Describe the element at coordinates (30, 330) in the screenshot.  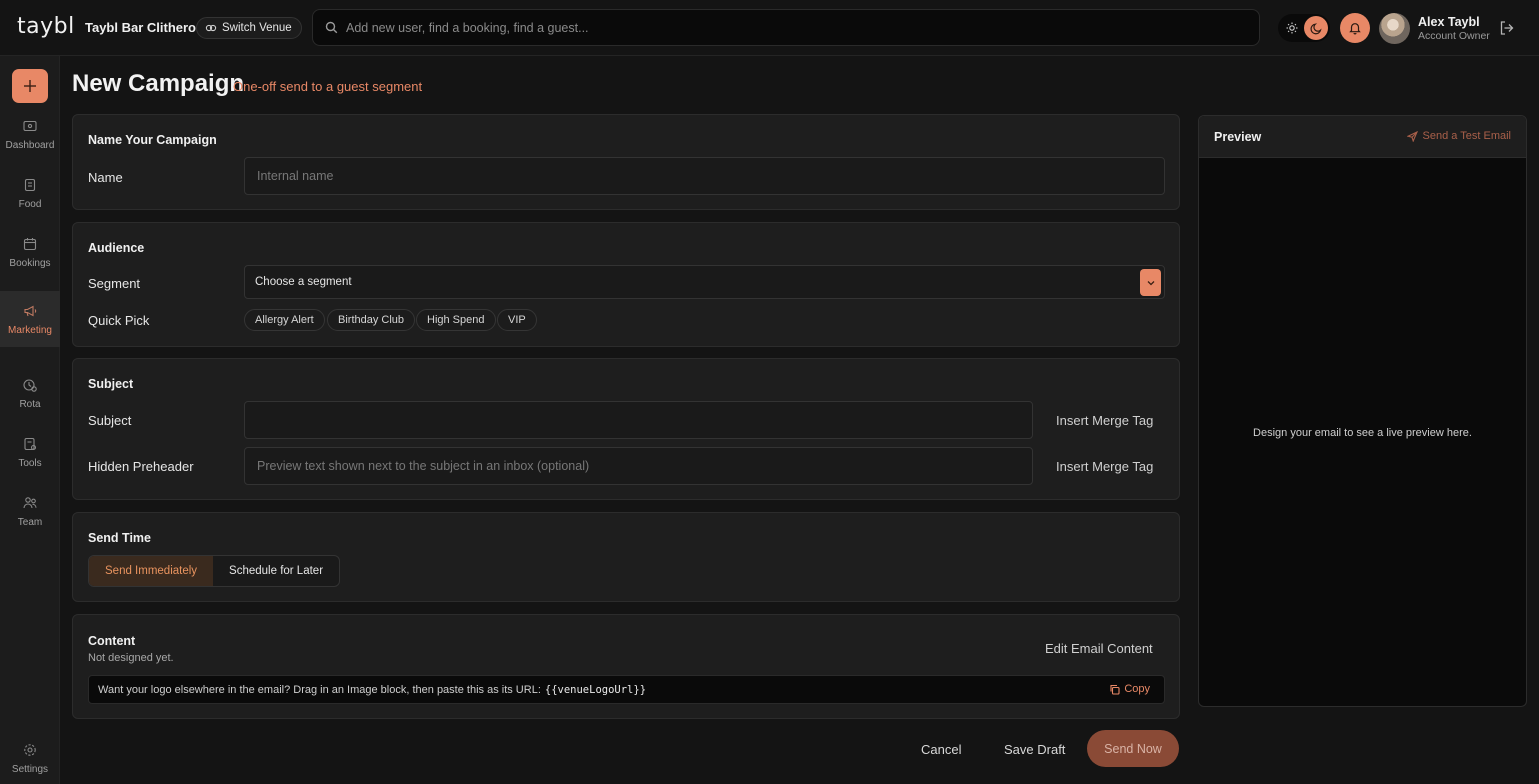
I see `sidebar-item-label: Marketing` at that location.